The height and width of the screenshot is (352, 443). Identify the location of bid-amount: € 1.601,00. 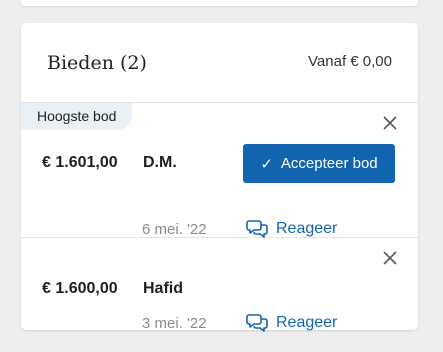
(80, 162).